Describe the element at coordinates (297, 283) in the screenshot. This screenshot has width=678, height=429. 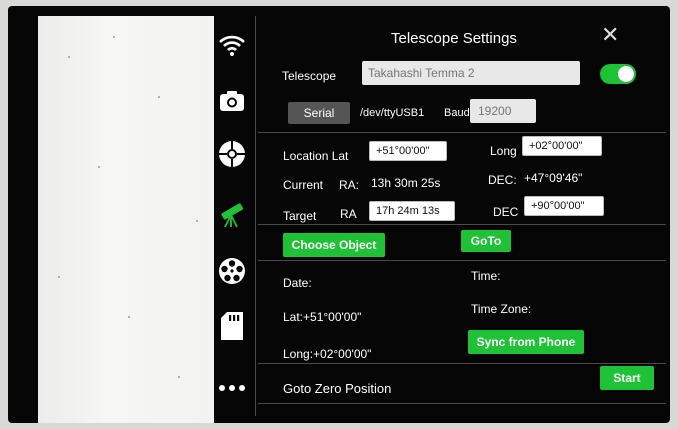
I see `date-label: Date:` at that location.